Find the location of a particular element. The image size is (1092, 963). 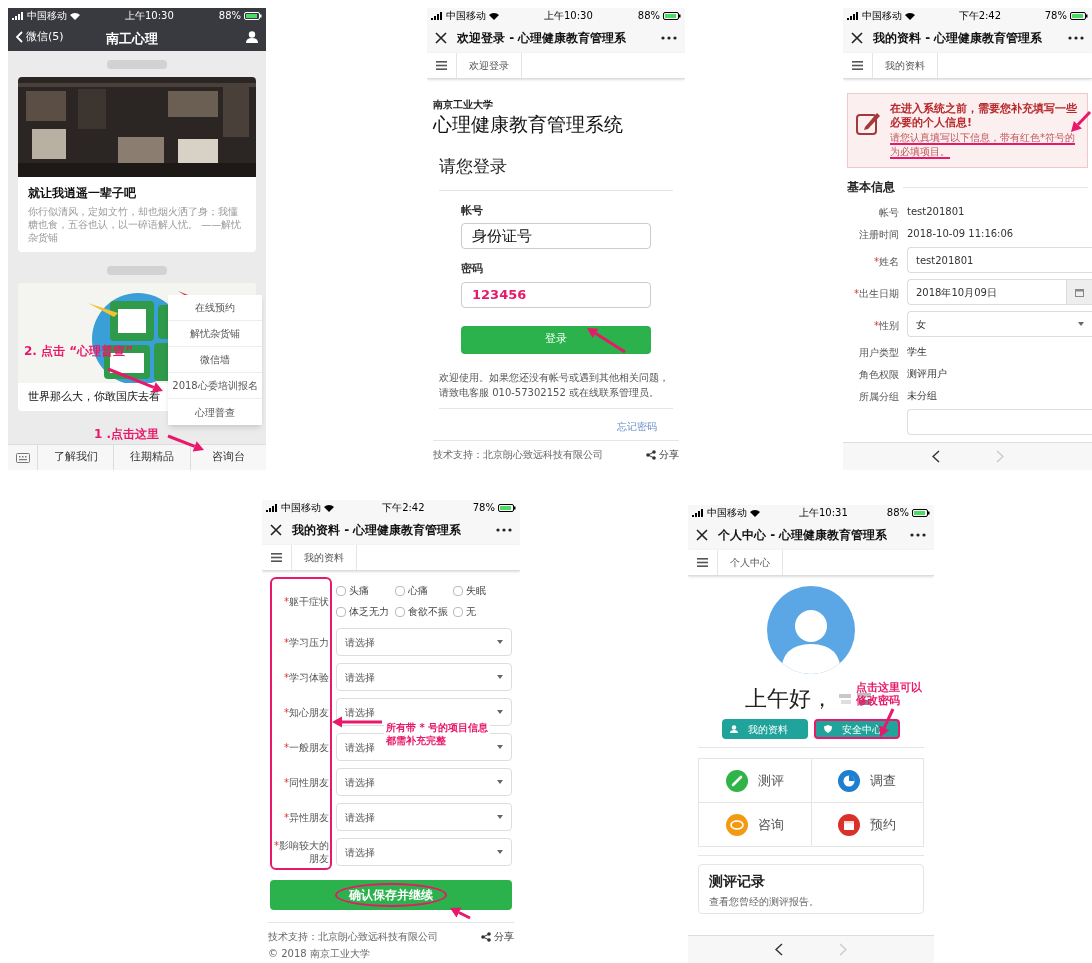

section-title: 基本信息 is located at coordinates (871, 187).